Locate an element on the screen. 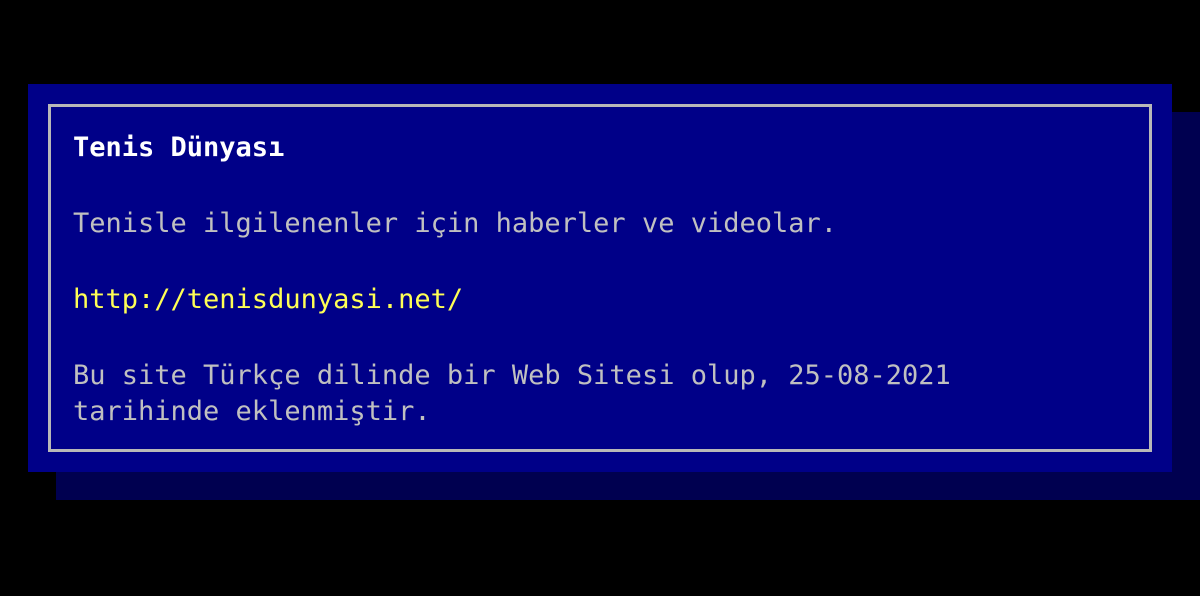  site-title: Tenis Dünyası is located at coordinates (179, 147).